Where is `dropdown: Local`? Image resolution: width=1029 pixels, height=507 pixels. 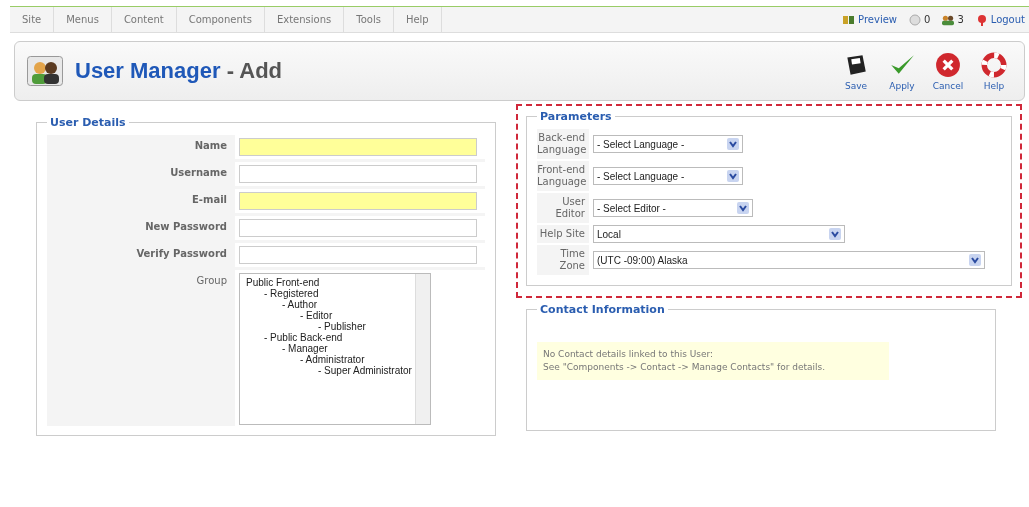
dropdown: Local is located at coordinates (719, 234).